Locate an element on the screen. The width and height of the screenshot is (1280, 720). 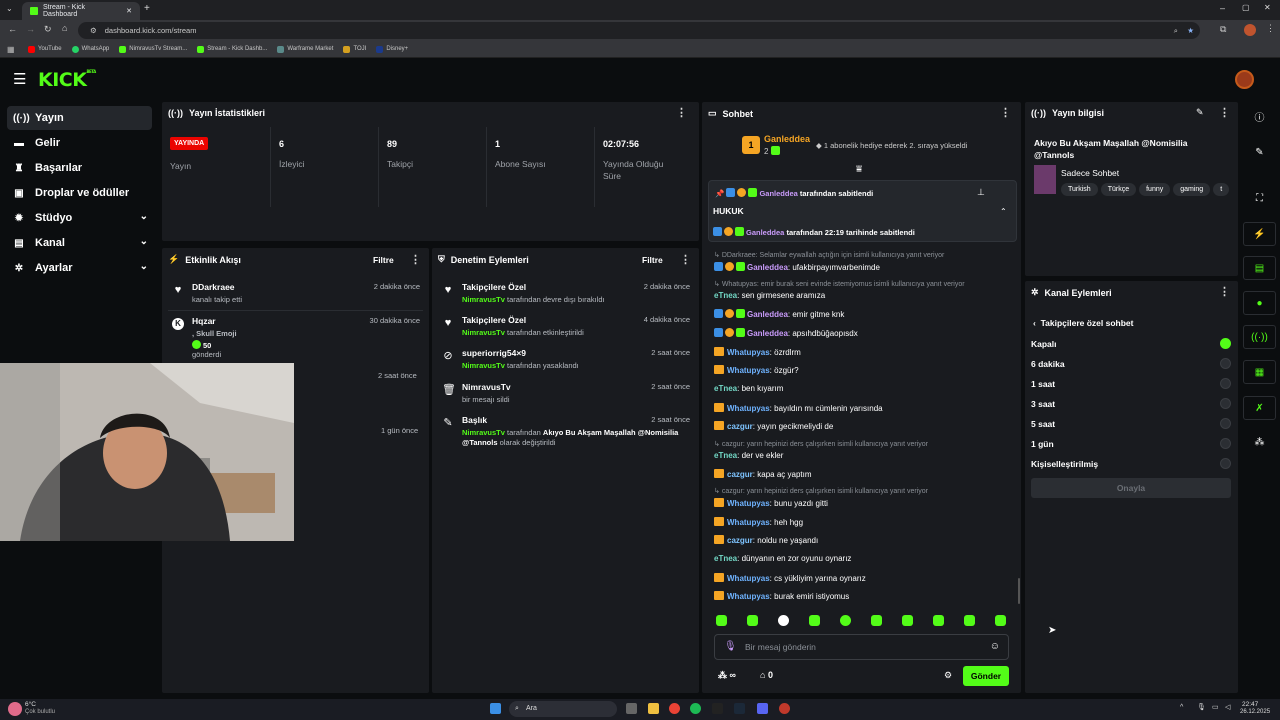
chat-bubble-icon: ● is located at coordinates (1259, 303).